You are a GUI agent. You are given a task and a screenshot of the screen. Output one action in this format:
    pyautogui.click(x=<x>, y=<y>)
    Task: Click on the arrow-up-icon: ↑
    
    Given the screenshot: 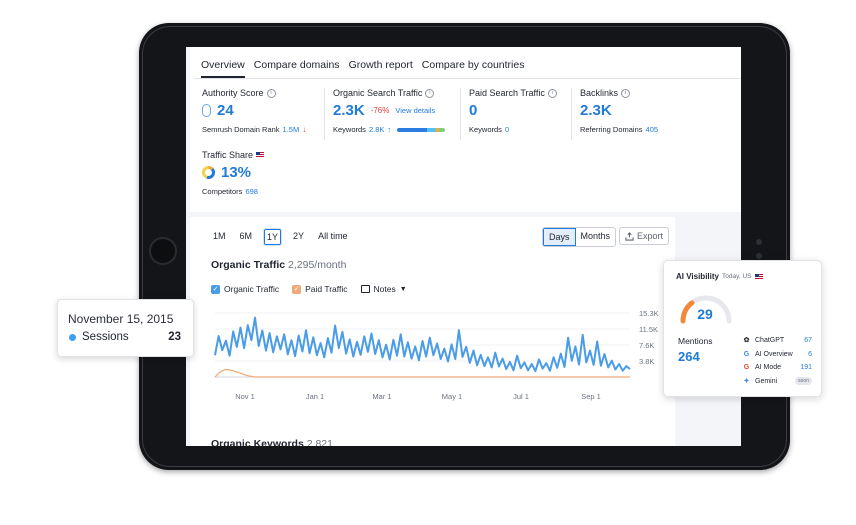 What is the action you would take?
    pyautogui.click(x=389, y=129)
    